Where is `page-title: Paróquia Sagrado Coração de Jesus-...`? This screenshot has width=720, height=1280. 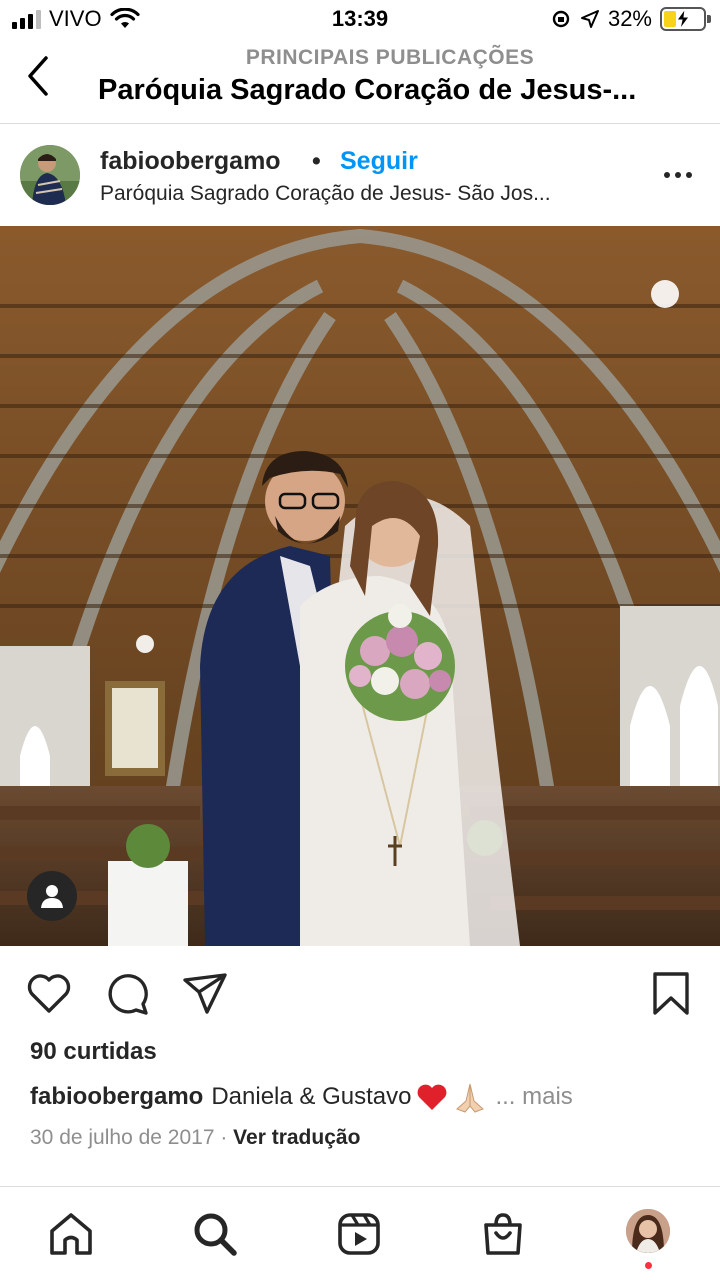
page-title: Paróquia Sagrado Coração de Jesus-... is located at coordinates (367, 90).